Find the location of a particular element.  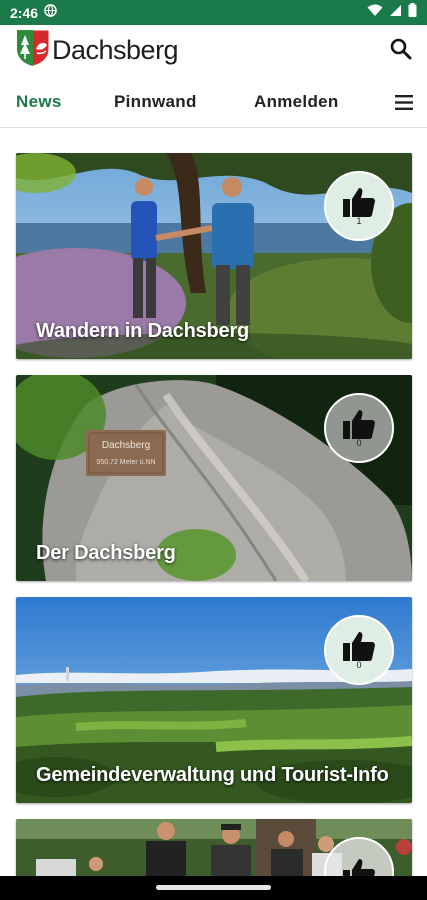

news-card-title: Der Dachsberg is located at coordinates (106, 553).